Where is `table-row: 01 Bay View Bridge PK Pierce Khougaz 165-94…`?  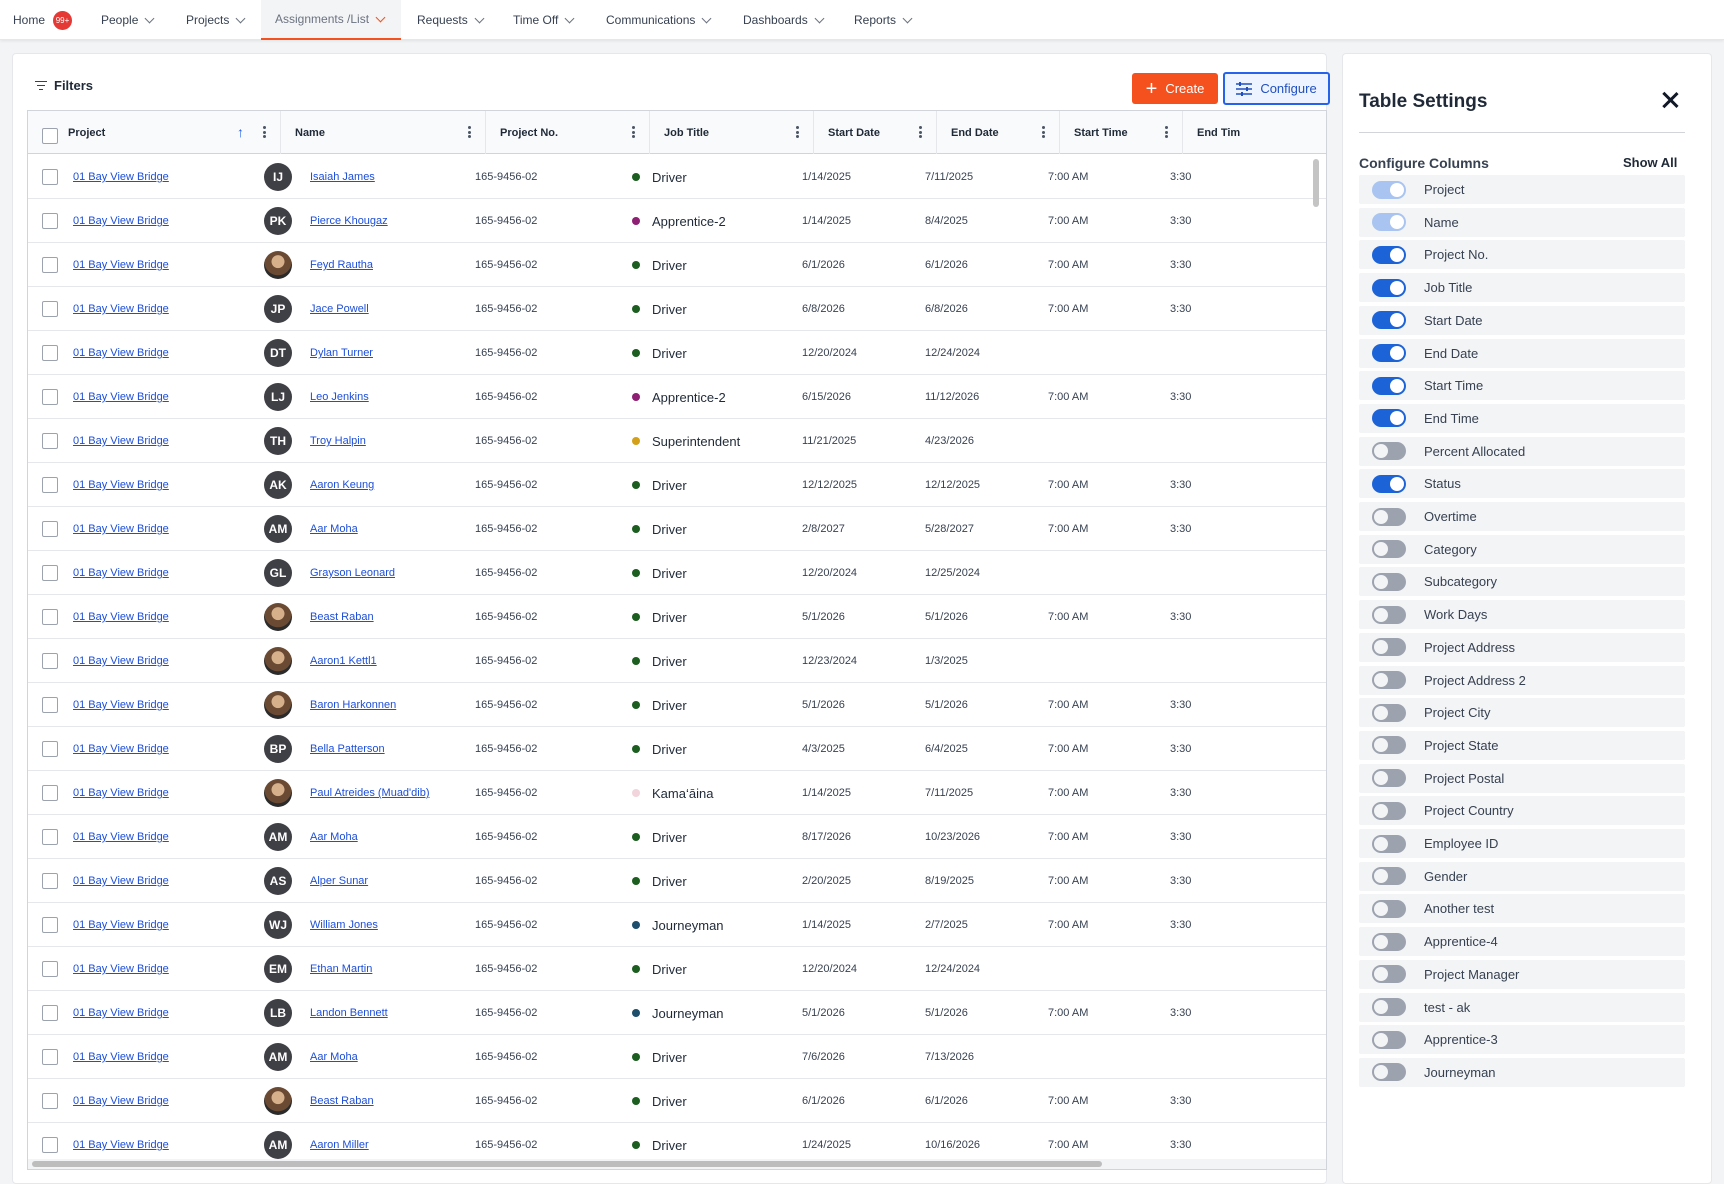
table-row: 01 Bay View Bridge PK Pierce Khougaz 165-94… is located at coordinates (677, 221).